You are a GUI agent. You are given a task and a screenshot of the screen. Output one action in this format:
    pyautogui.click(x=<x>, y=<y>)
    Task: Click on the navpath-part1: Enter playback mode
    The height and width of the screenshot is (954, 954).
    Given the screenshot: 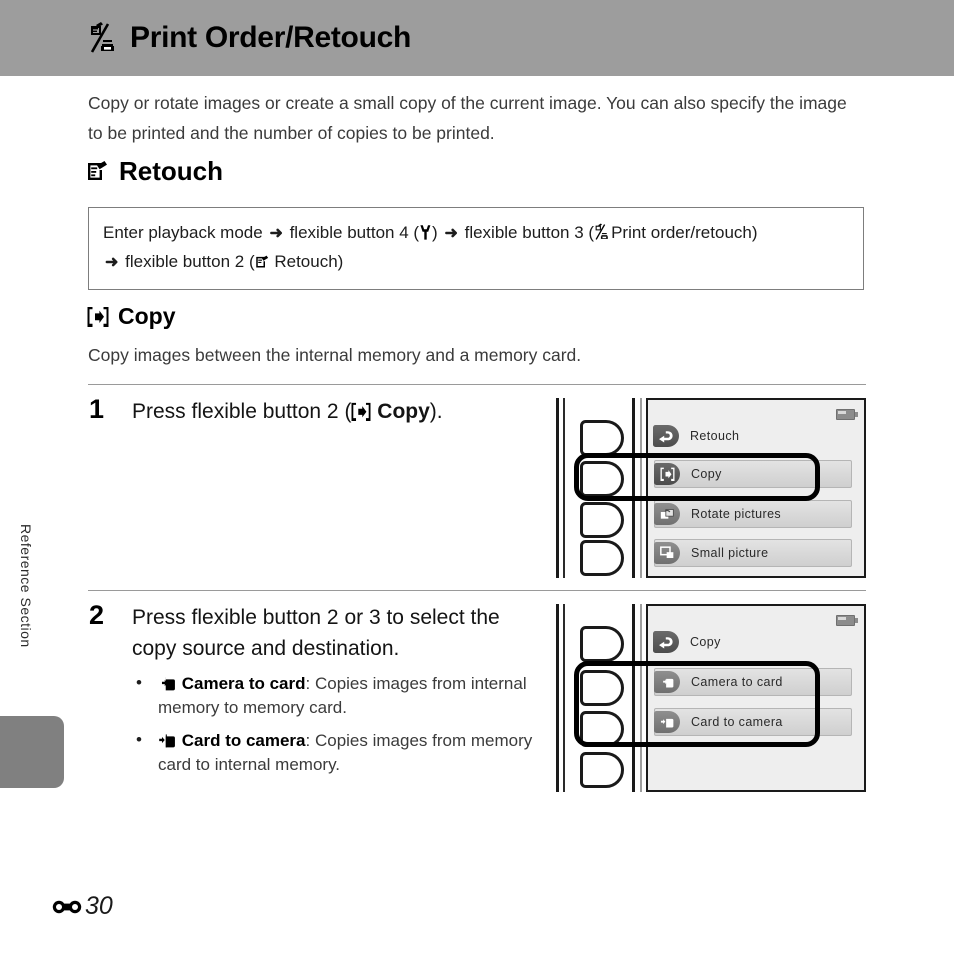 What is the action you would take?
    pyautogui.click(x=183, y=232)
    